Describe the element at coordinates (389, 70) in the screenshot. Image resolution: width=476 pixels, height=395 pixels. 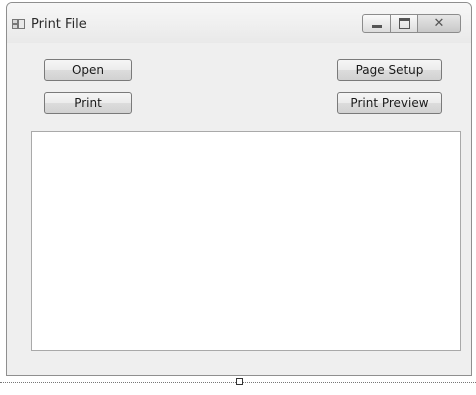
I see `page-setup-button: Page Setup` at that location.